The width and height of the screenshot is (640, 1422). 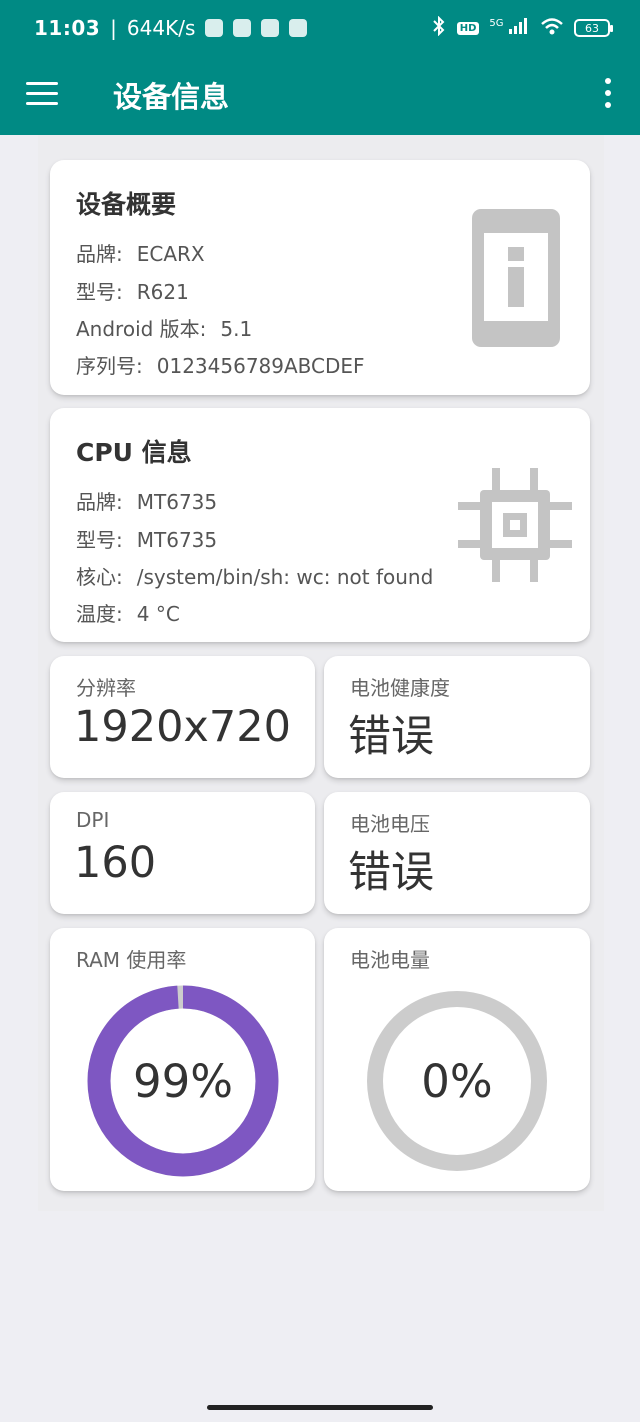 I want to click on info-row-serial: 序列号: 0123456789ABCDEF, so click(x=220, y=364).